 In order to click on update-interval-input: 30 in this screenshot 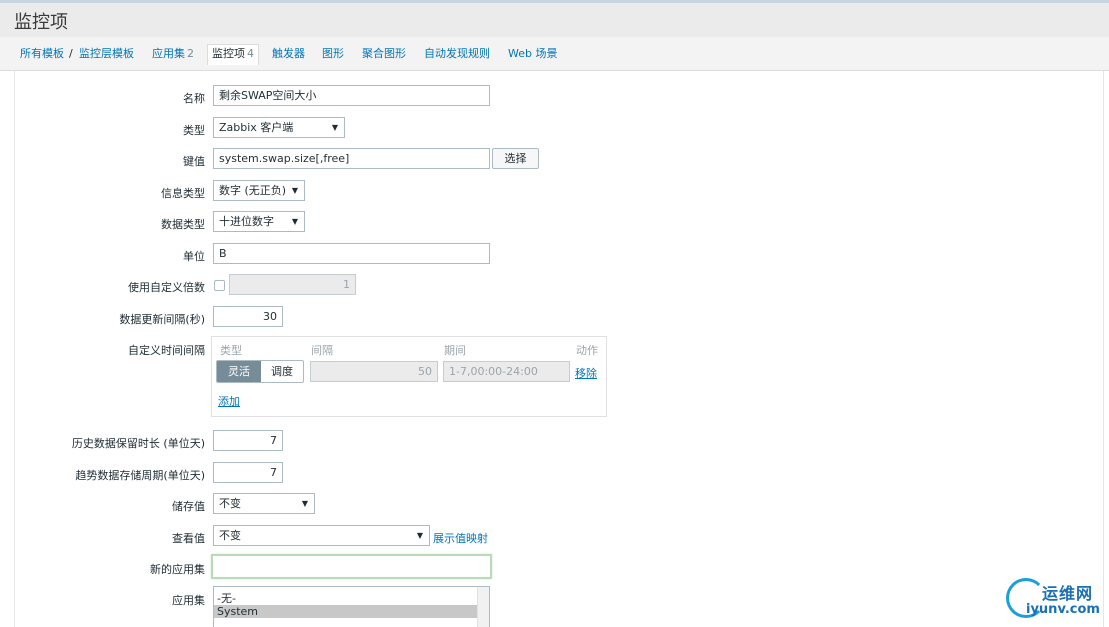, I will do `click(248, 316)`.